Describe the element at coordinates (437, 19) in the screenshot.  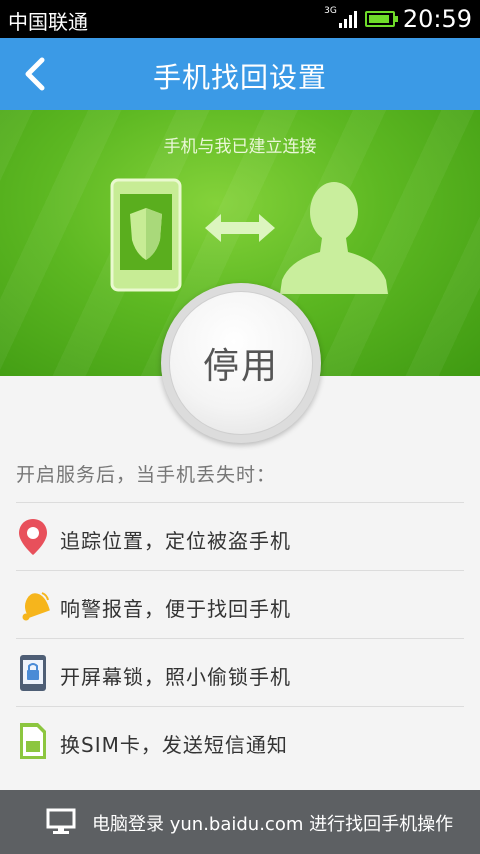
I see `clock: 20:59` at that location.